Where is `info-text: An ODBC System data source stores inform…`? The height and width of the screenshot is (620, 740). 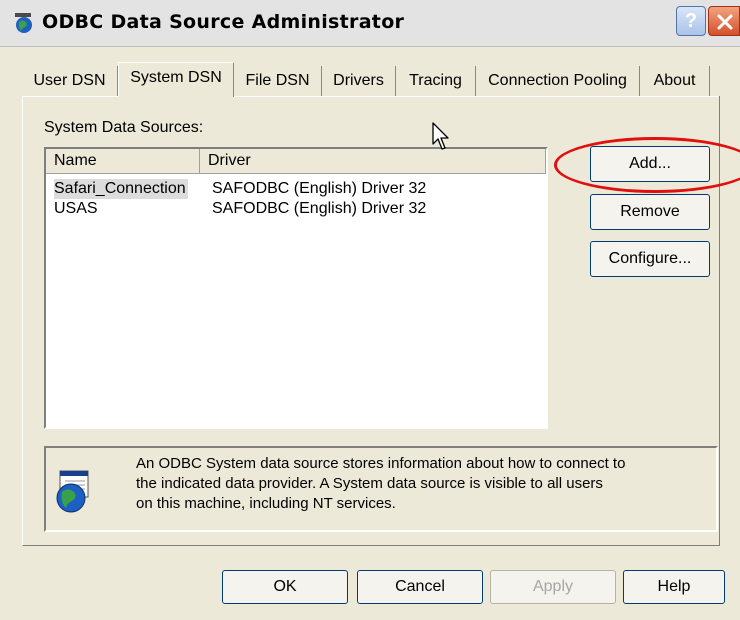 info-text: An ODBC System data source stores inform… is located at coordinates (421, 484).